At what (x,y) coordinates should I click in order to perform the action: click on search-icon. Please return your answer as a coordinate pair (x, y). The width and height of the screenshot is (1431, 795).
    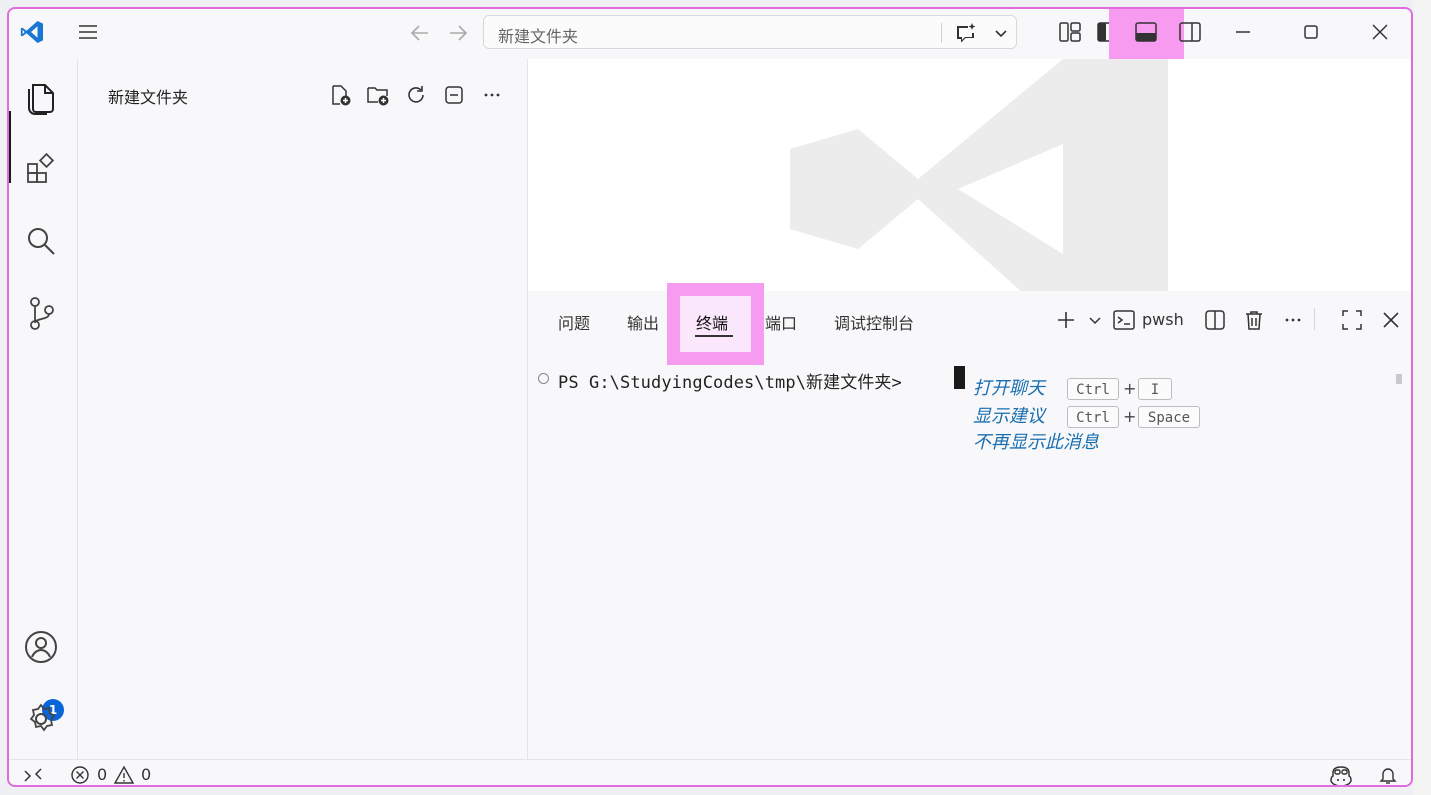
    Looking at the image, I should click on (41, 241).